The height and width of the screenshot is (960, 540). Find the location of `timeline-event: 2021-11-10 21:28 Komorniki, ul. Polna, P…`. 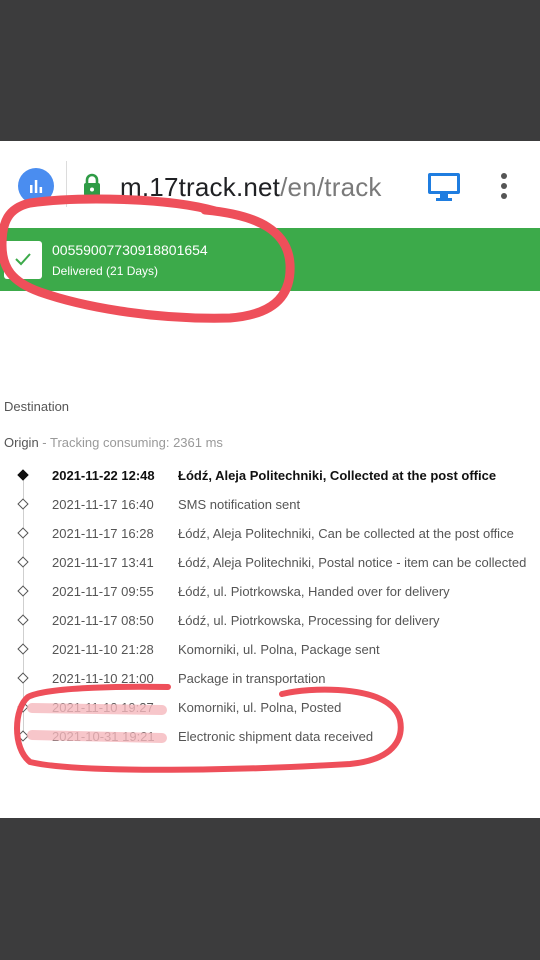

timeline-event: 2021-11-10 21:28 Komorniki, ul. Polna, P… is located at coordinates (270, 649).